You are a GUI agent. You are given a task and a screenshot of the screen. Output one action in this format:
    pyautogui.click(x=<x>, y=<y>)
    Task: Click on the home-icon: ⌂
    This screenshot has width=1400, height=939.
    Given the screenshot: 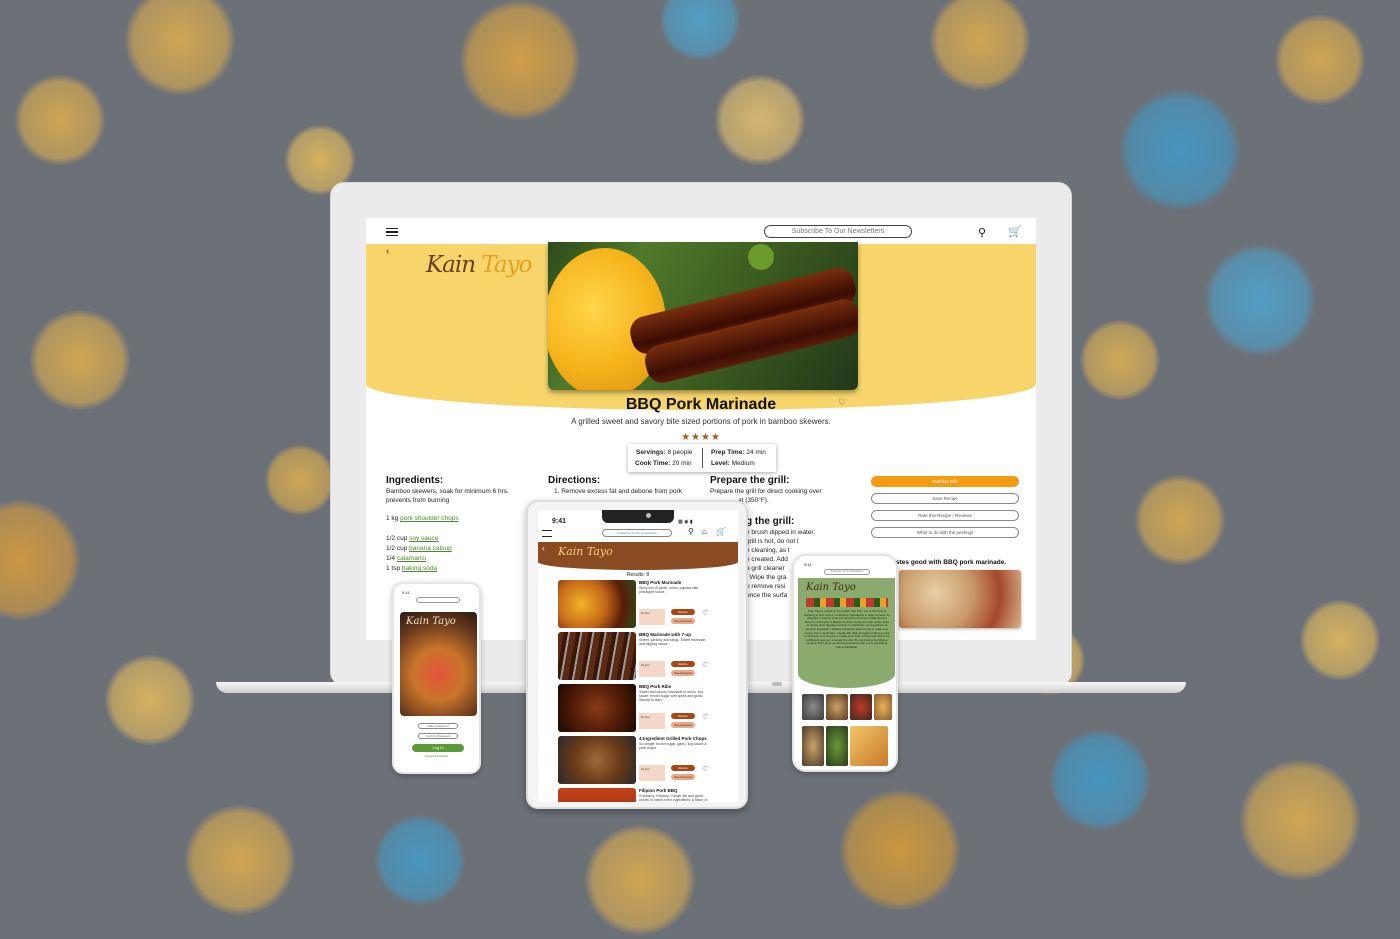 What is the action you would take?
    pyautogui.click(x=704, y=531)
    